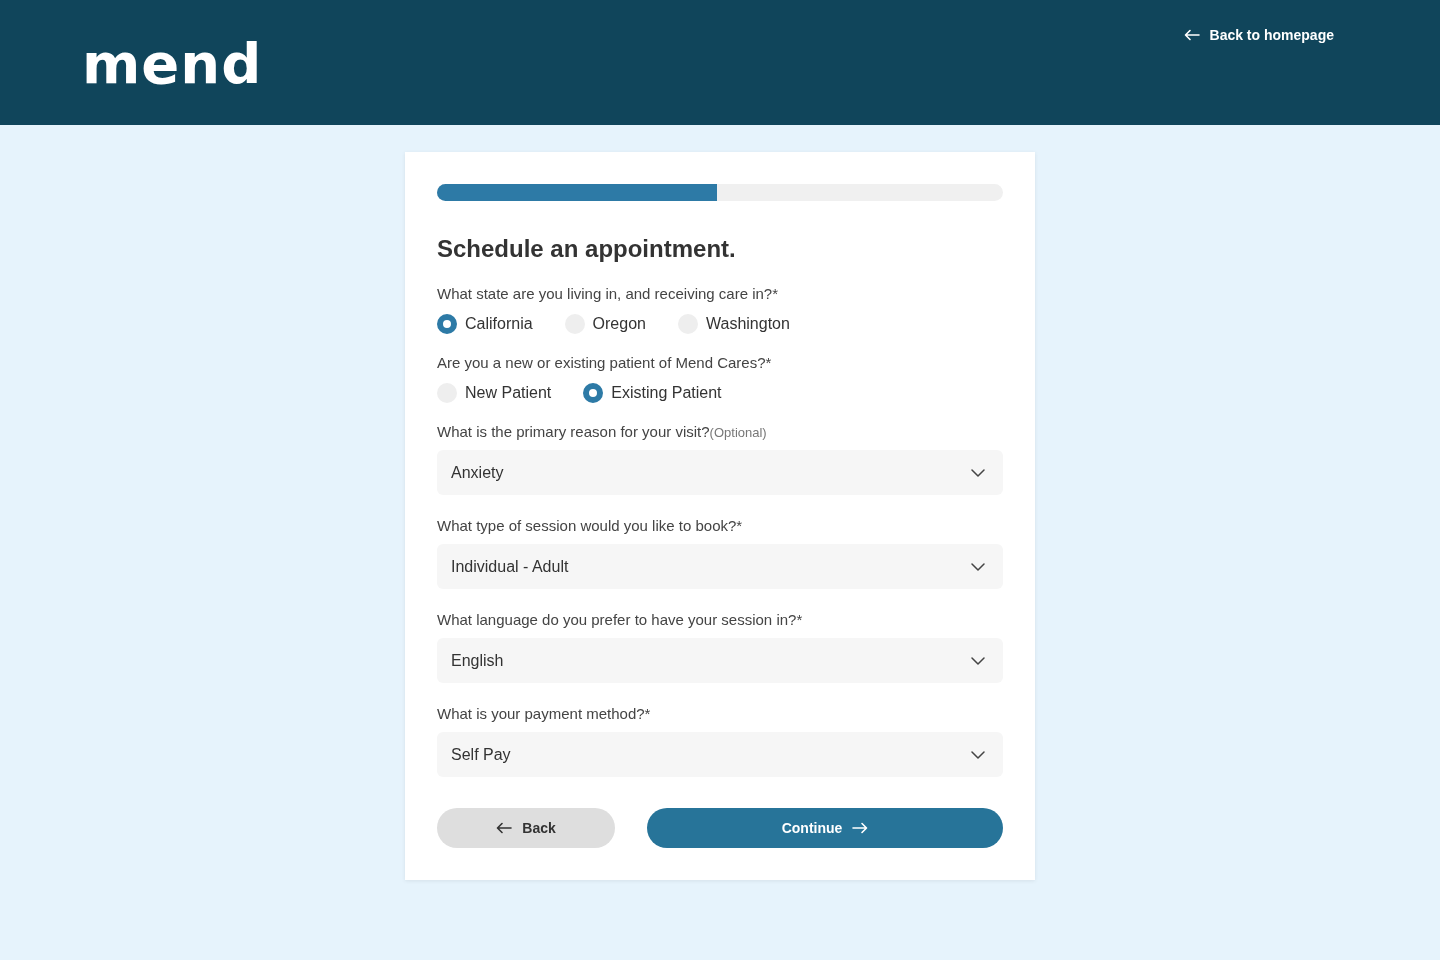 The height and width of the screenshot is (960, 1440). I want to click on dropdown-field: Individual - Adult, so click(720, 566).